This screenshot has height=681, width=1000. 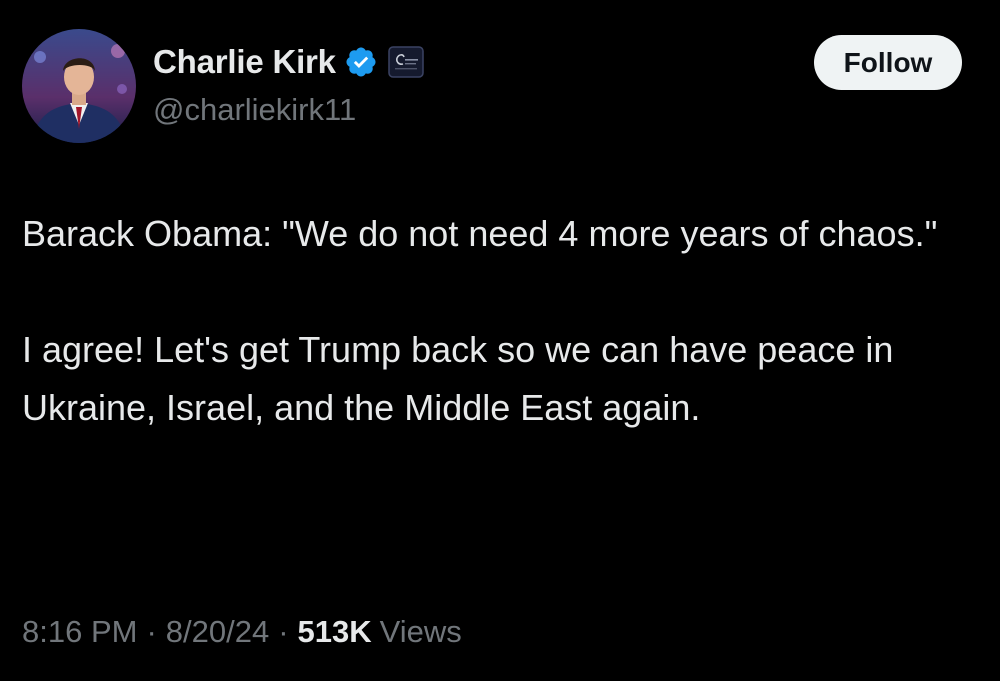 I want to click on views-label: Views, so click(x=420, y=631).